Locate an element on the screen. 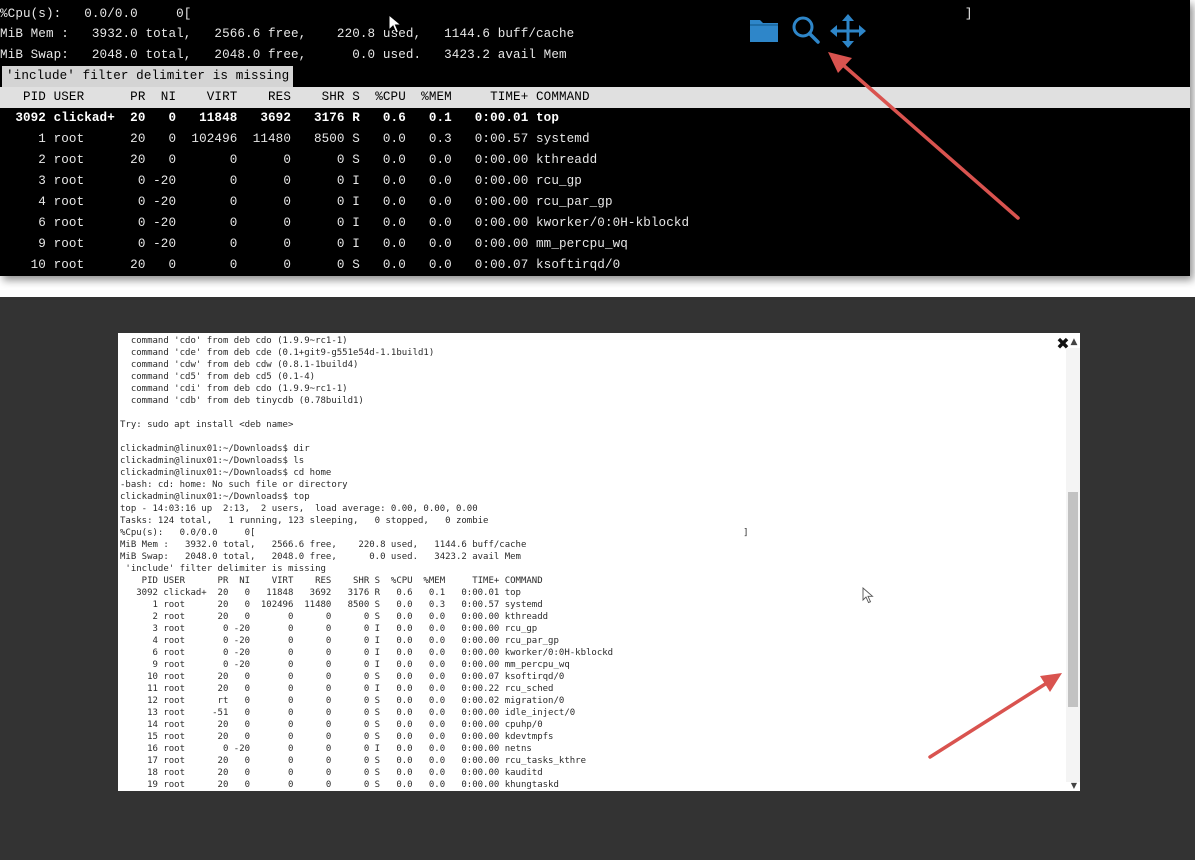 This screenshot has width=1195, height=860. annotation-arrow-top is located at coordinates (924, 136).